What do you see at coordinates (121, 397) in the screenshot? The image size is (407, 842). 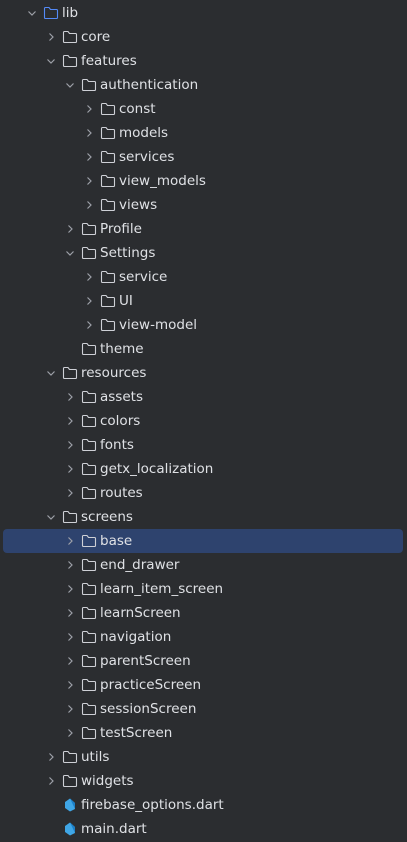 I see `tree-item-label: assets` at bounding box center [121, 397].